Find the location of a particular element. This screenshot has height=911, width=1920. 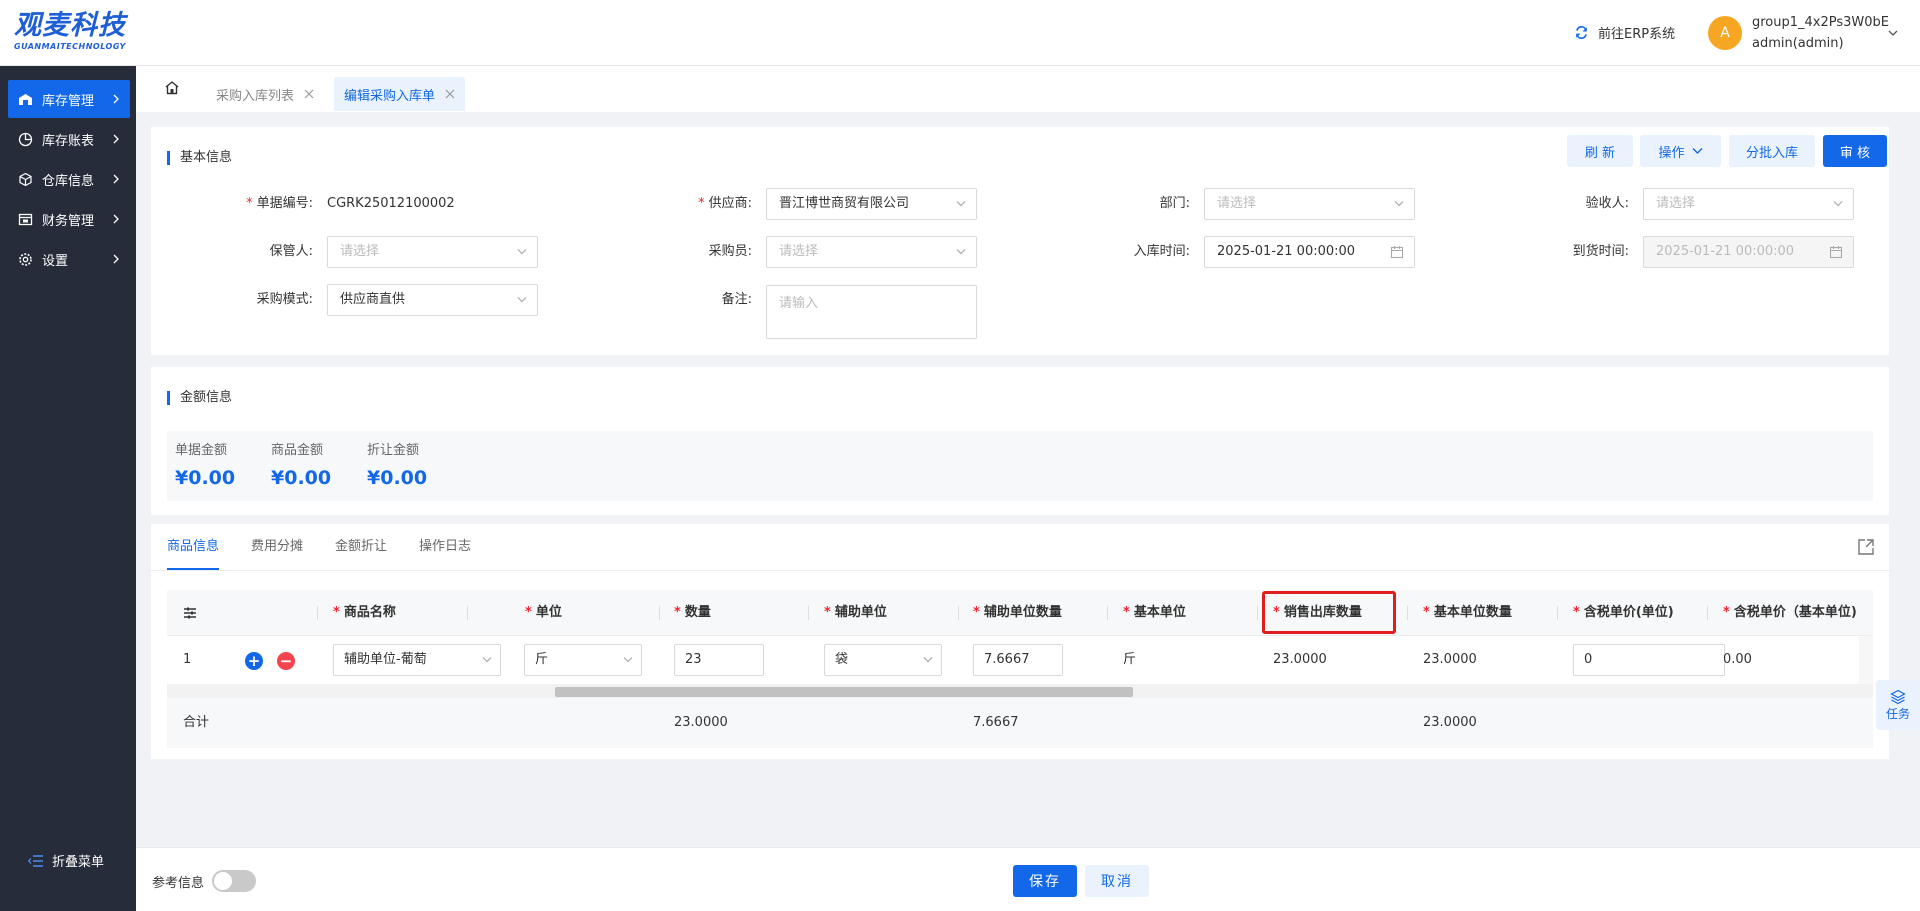

tax-price-base-value: 0.00 is located at coordinates (1737, 659).